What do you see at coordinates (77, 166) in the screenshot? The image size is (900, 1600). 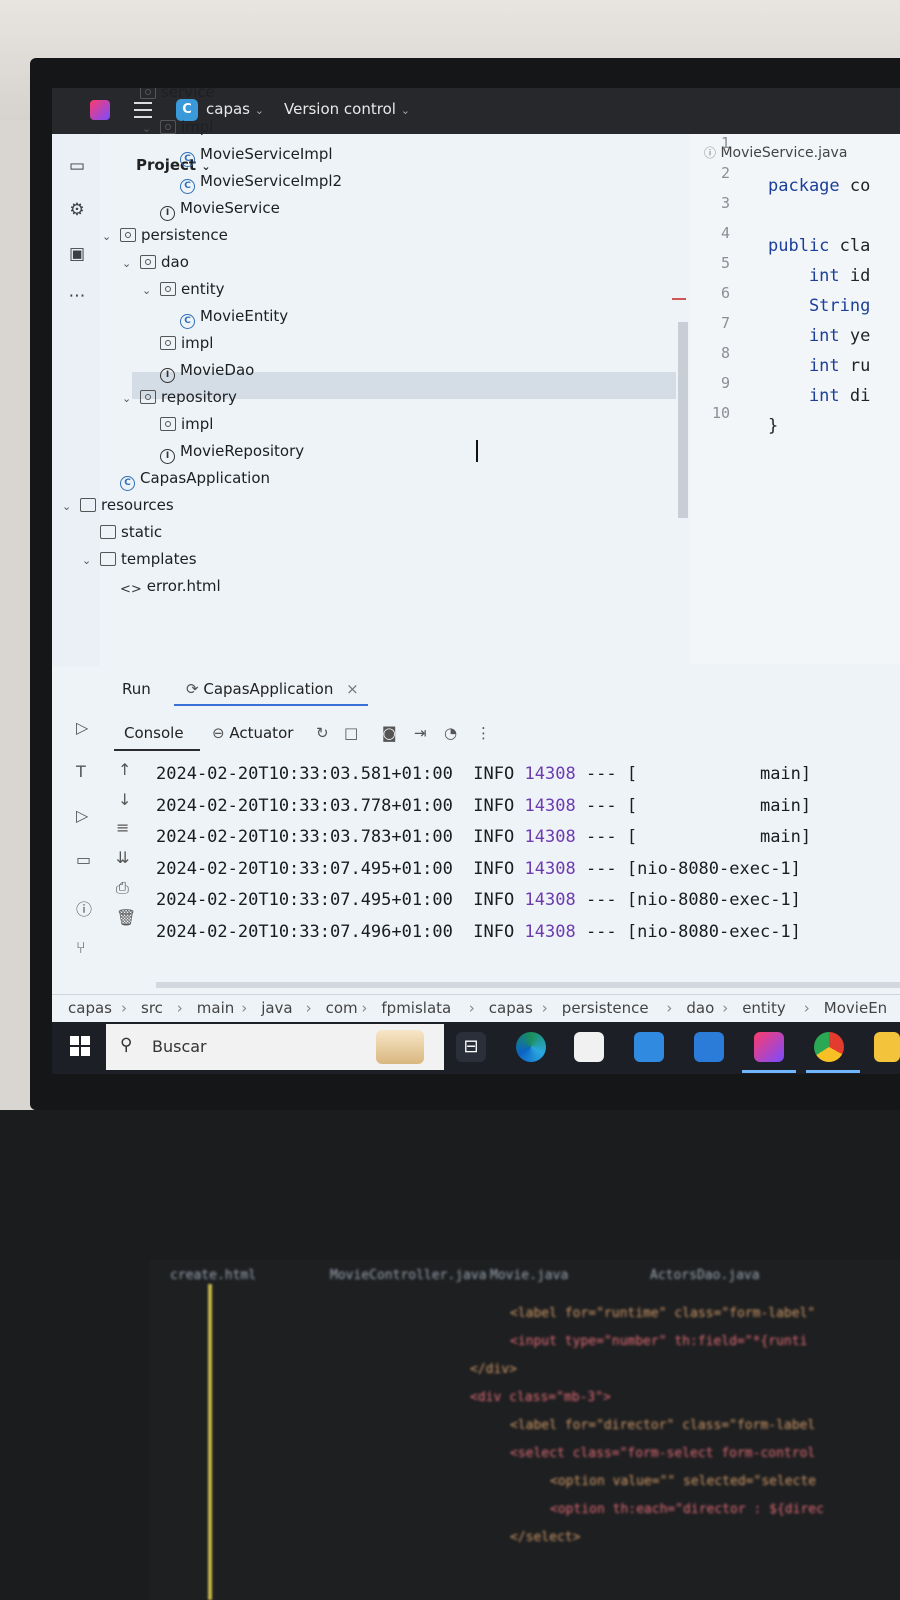 I see `folder-icon: ▭` at bounding box center [77, 166].